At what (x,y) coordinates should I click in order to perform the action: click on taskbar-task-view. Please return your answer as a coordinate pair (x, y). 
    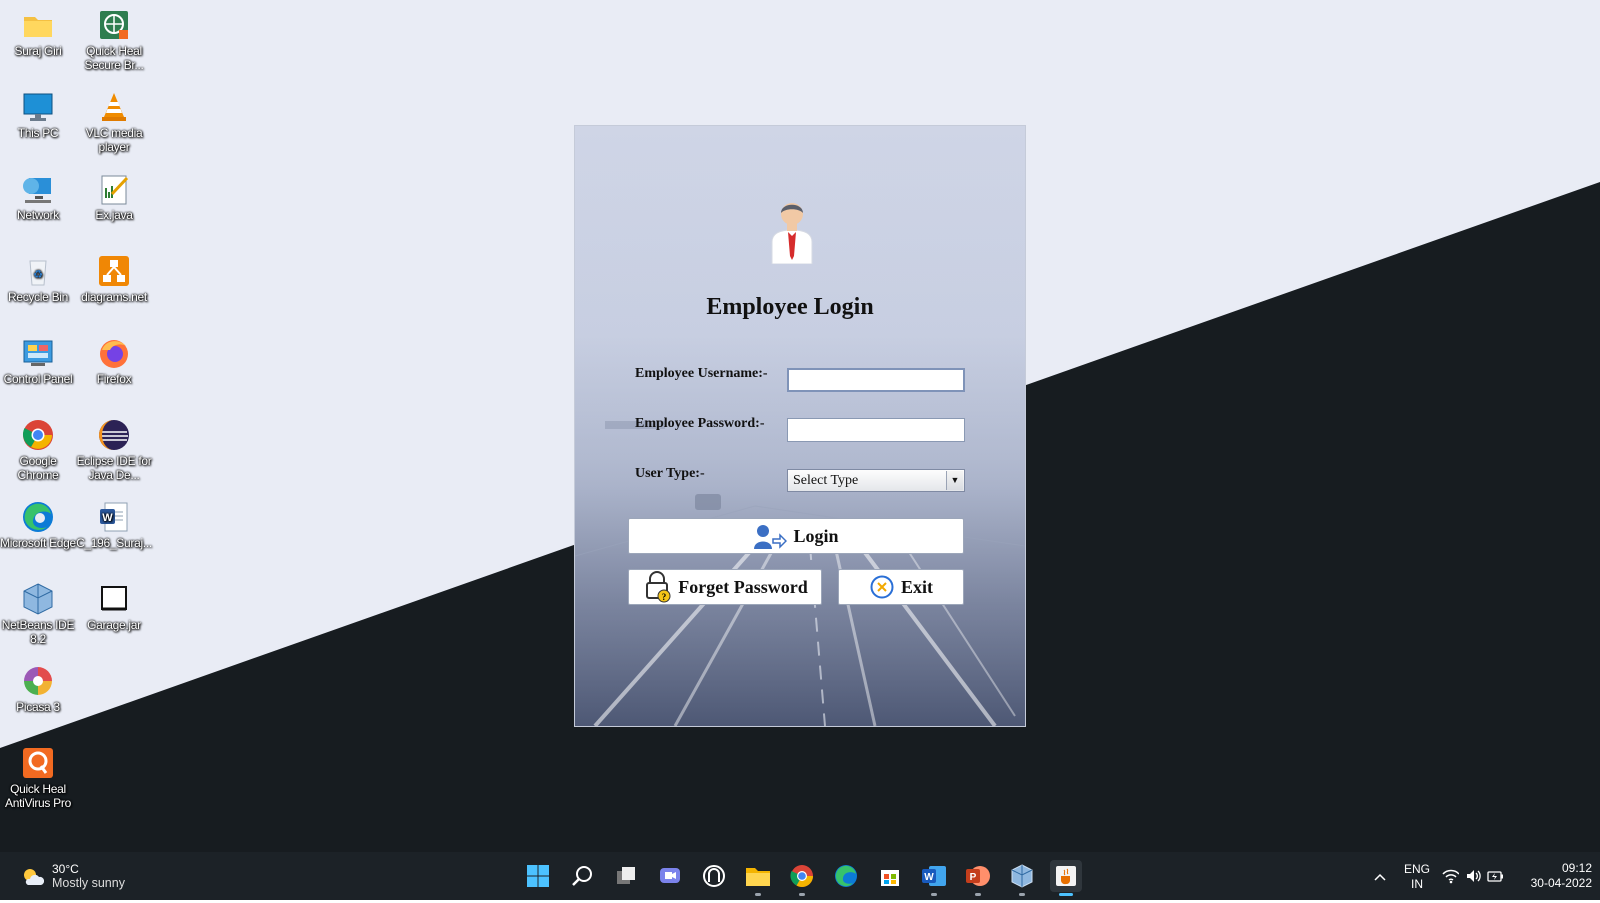
    Looking at the image, I should click on (626, 876).